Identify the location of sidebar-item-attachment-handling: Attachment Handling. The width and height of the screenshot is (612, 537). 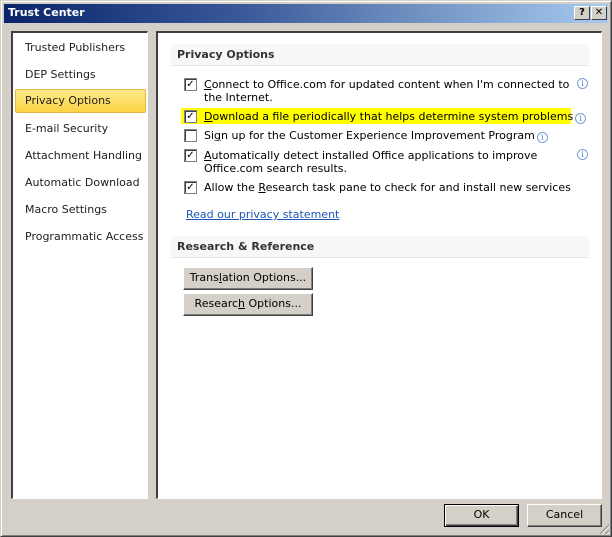
(80, 156).